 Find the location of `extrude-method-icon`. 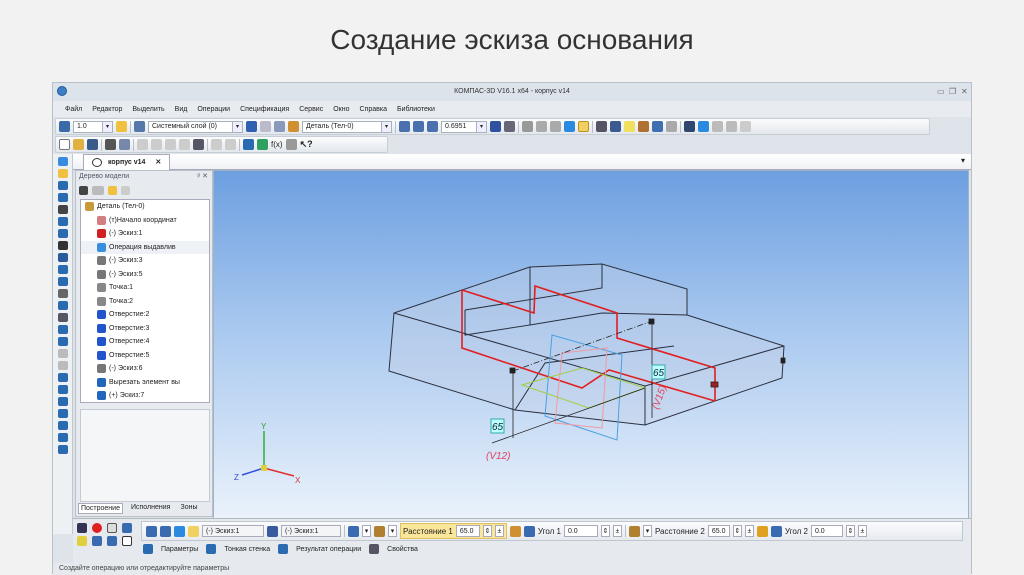

extrude-method-icon is located at coordinates (379, 531).